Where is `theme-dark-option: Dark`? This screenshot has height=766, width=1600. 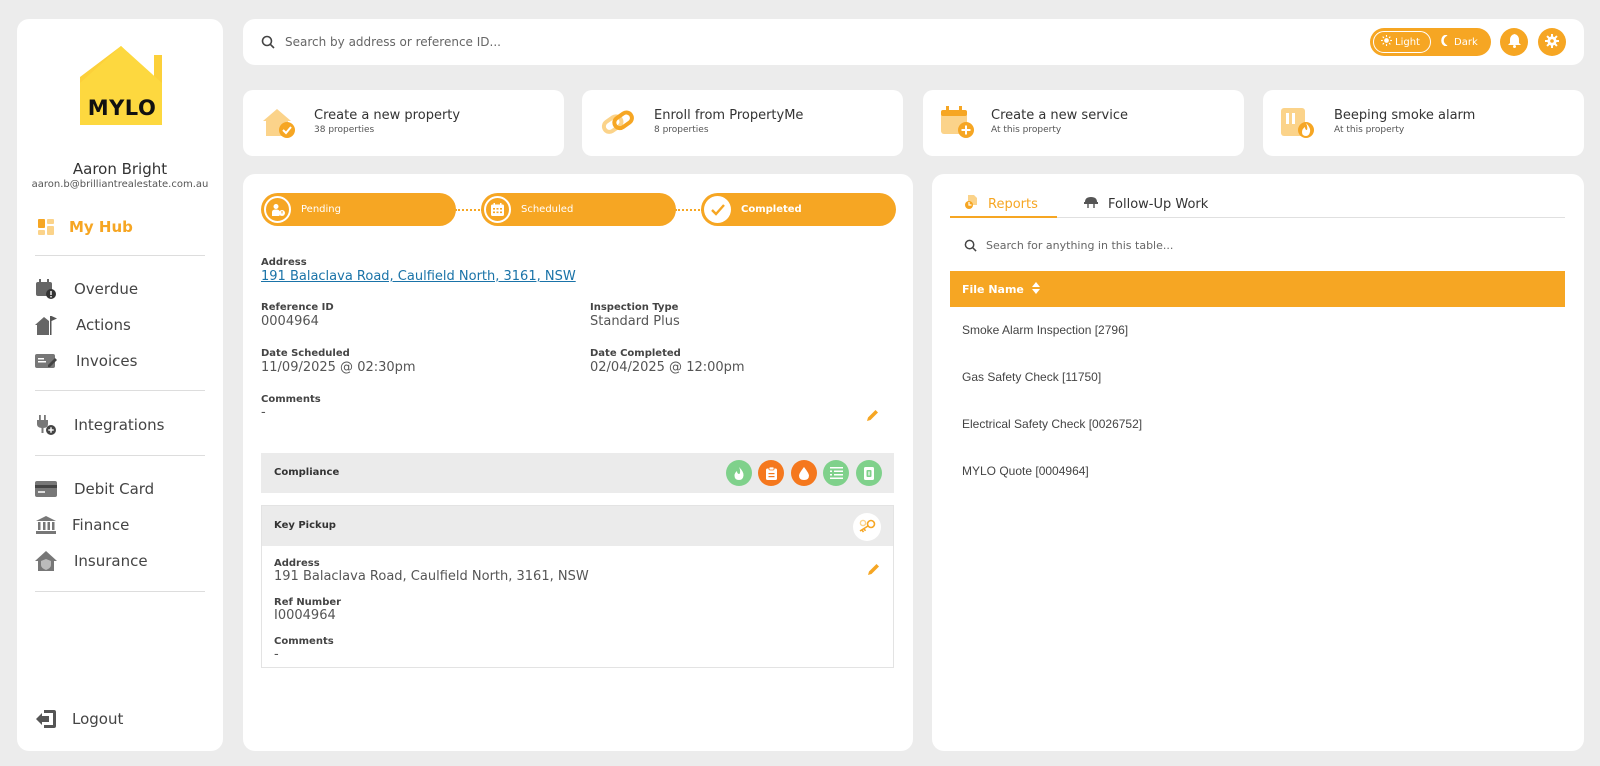
theme-dark-option: Dark is located at coordinates (1461, 42).